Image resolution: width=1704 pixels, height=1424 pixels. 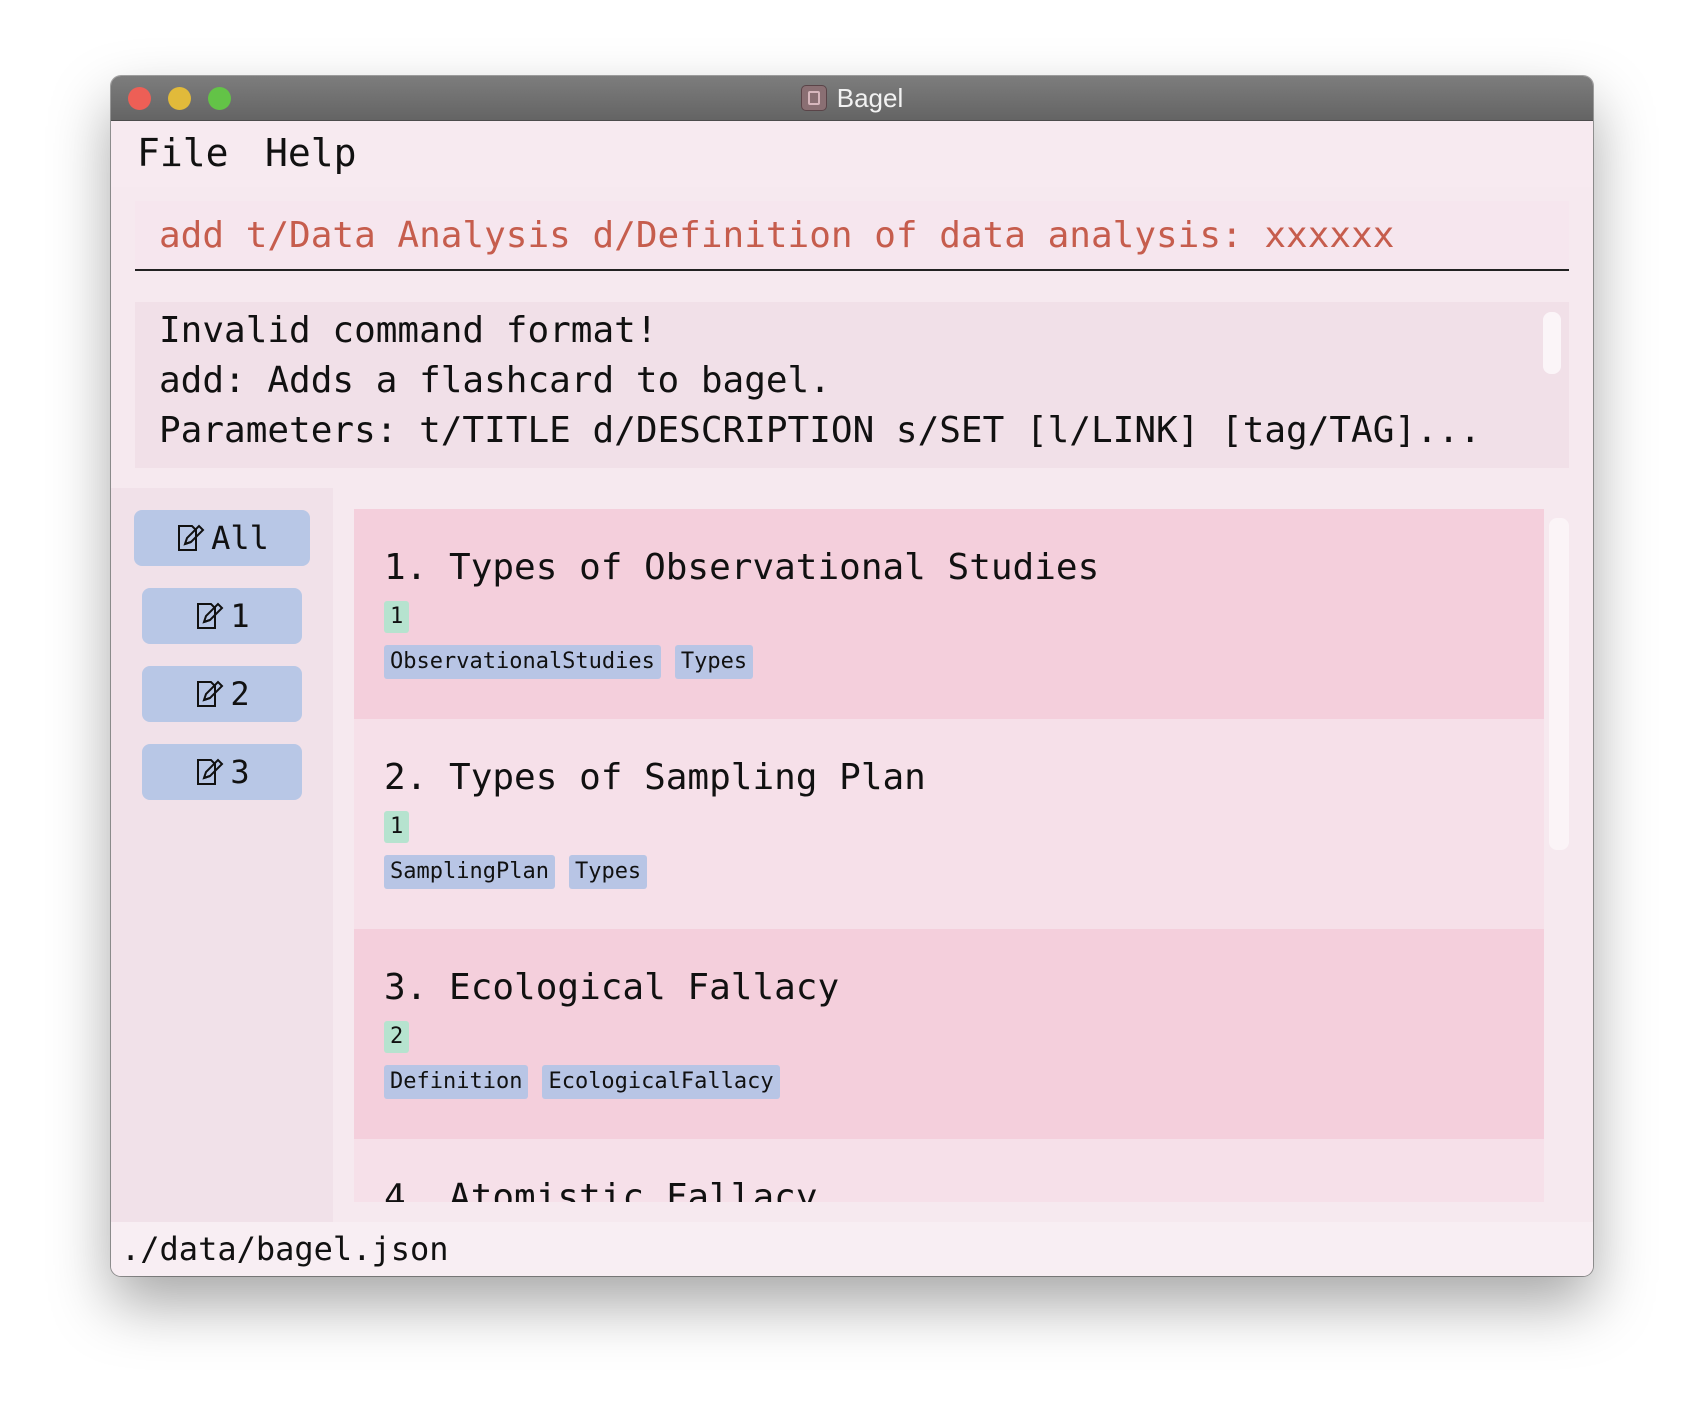 I want to click on set-button-label: 2, so click(x=240, y=694).